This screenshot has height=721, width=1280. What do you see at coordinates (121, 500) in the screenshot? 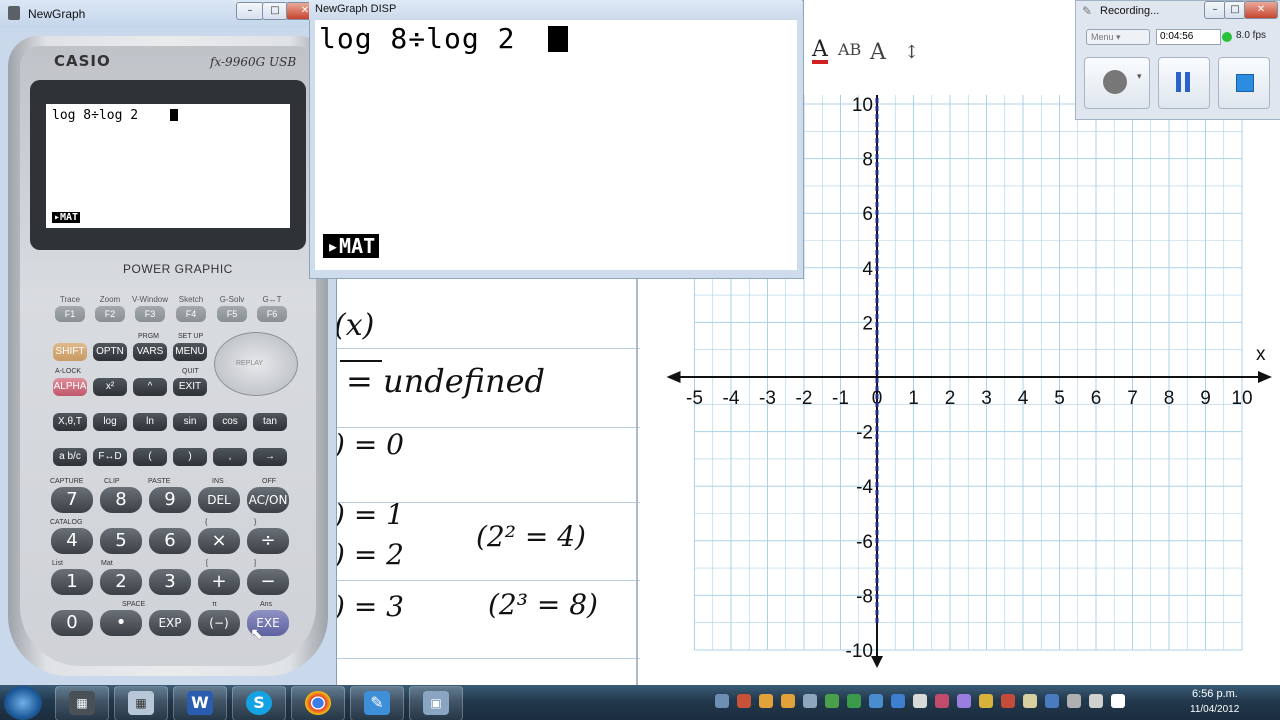
I see `digit-8-key: 8` at bounding box center [121, 500].